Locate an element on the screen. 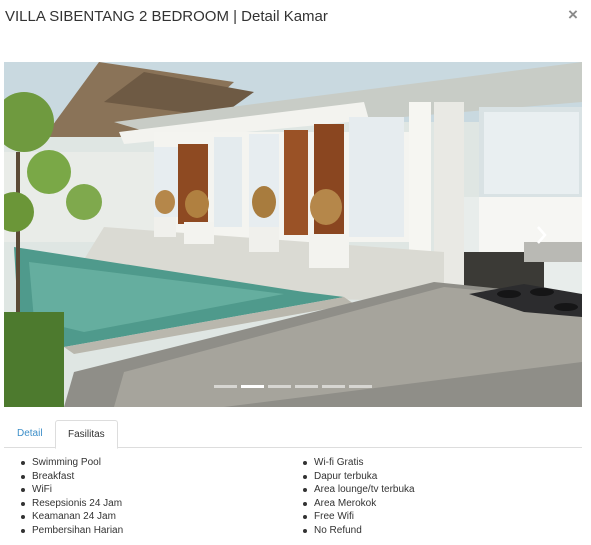 The height and width of the screenshot is (545, 591). close-button: × is located at coordinates (573, 15).